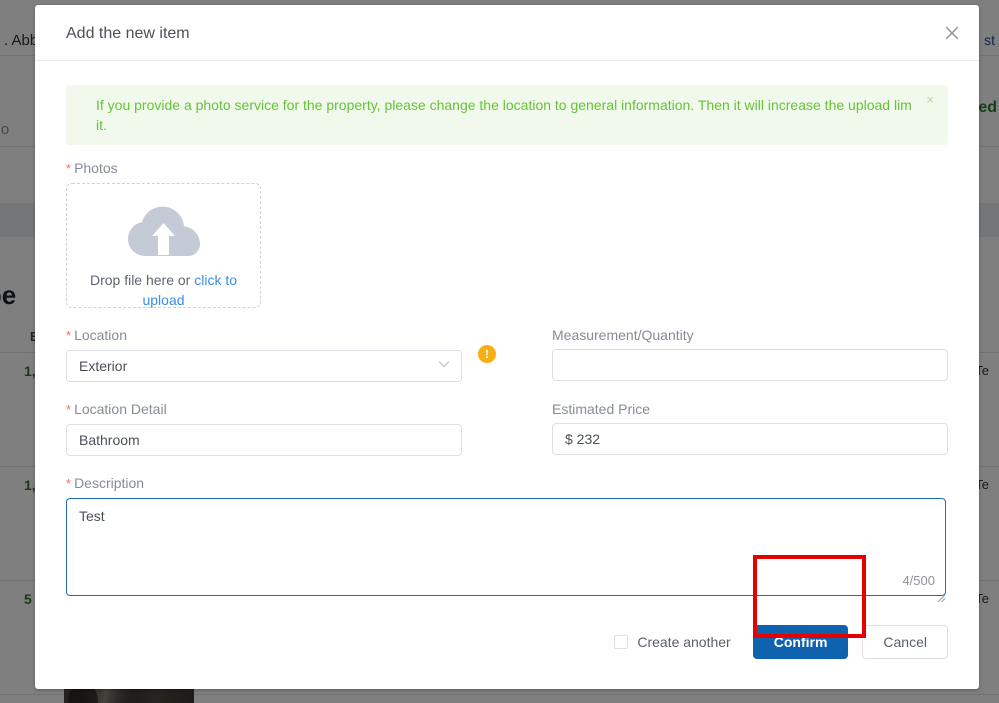 The width and height of the screenshot is (999, 703). I want to click on measurement-input, so click(750, 365).